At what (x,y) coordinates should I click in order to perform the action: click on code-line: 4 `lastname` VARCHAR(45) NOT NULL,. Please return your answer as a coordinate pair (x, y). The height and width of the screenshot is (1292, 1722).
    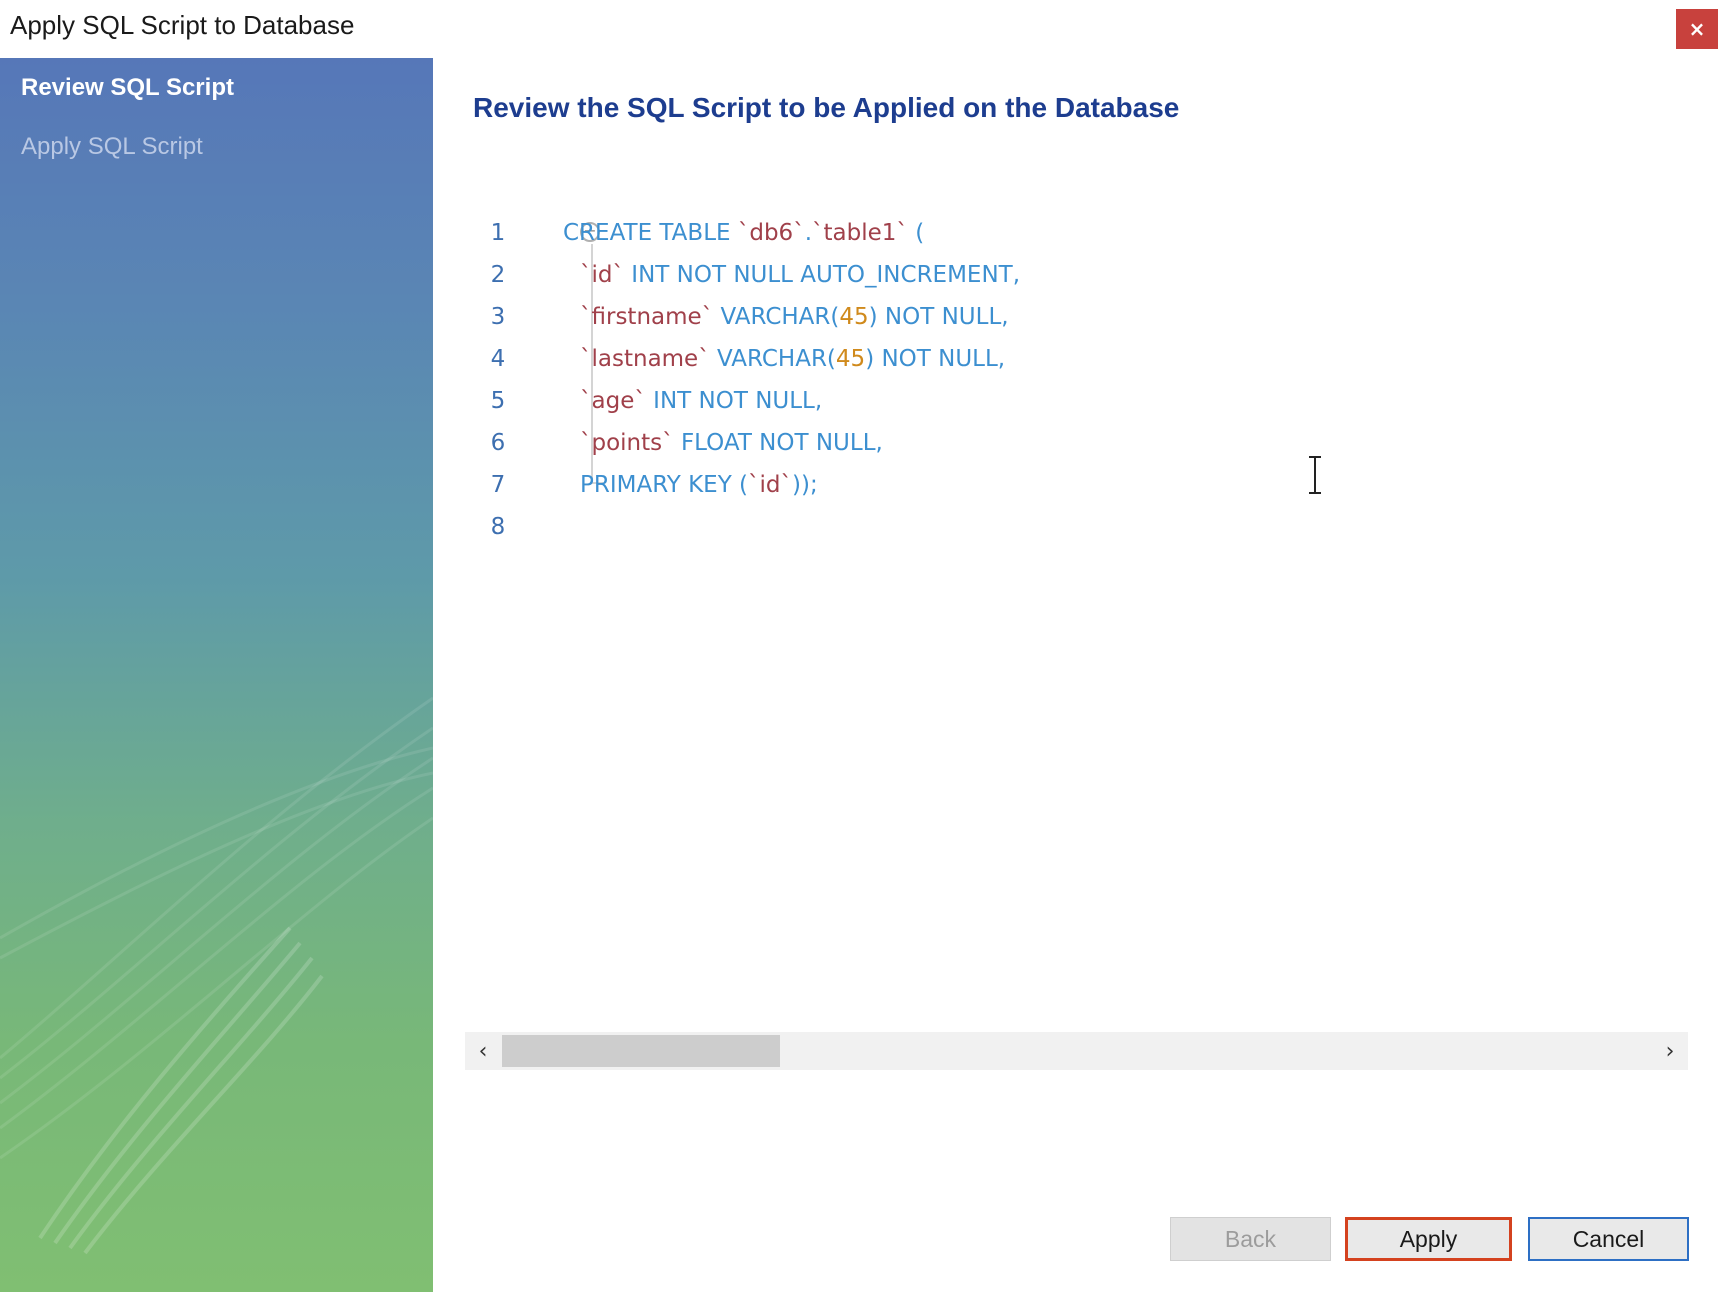
    Looking at the image, I should click on (1075, 359).